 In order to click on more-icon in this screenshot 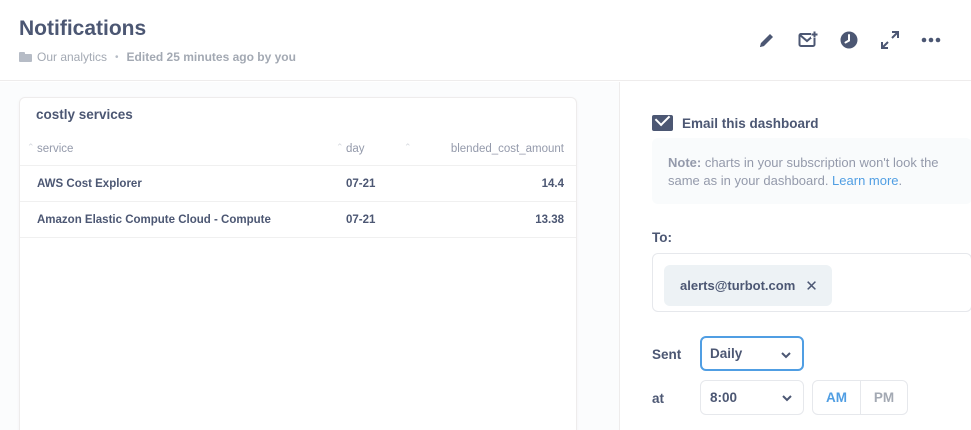, I will do `click(930, 40)`.